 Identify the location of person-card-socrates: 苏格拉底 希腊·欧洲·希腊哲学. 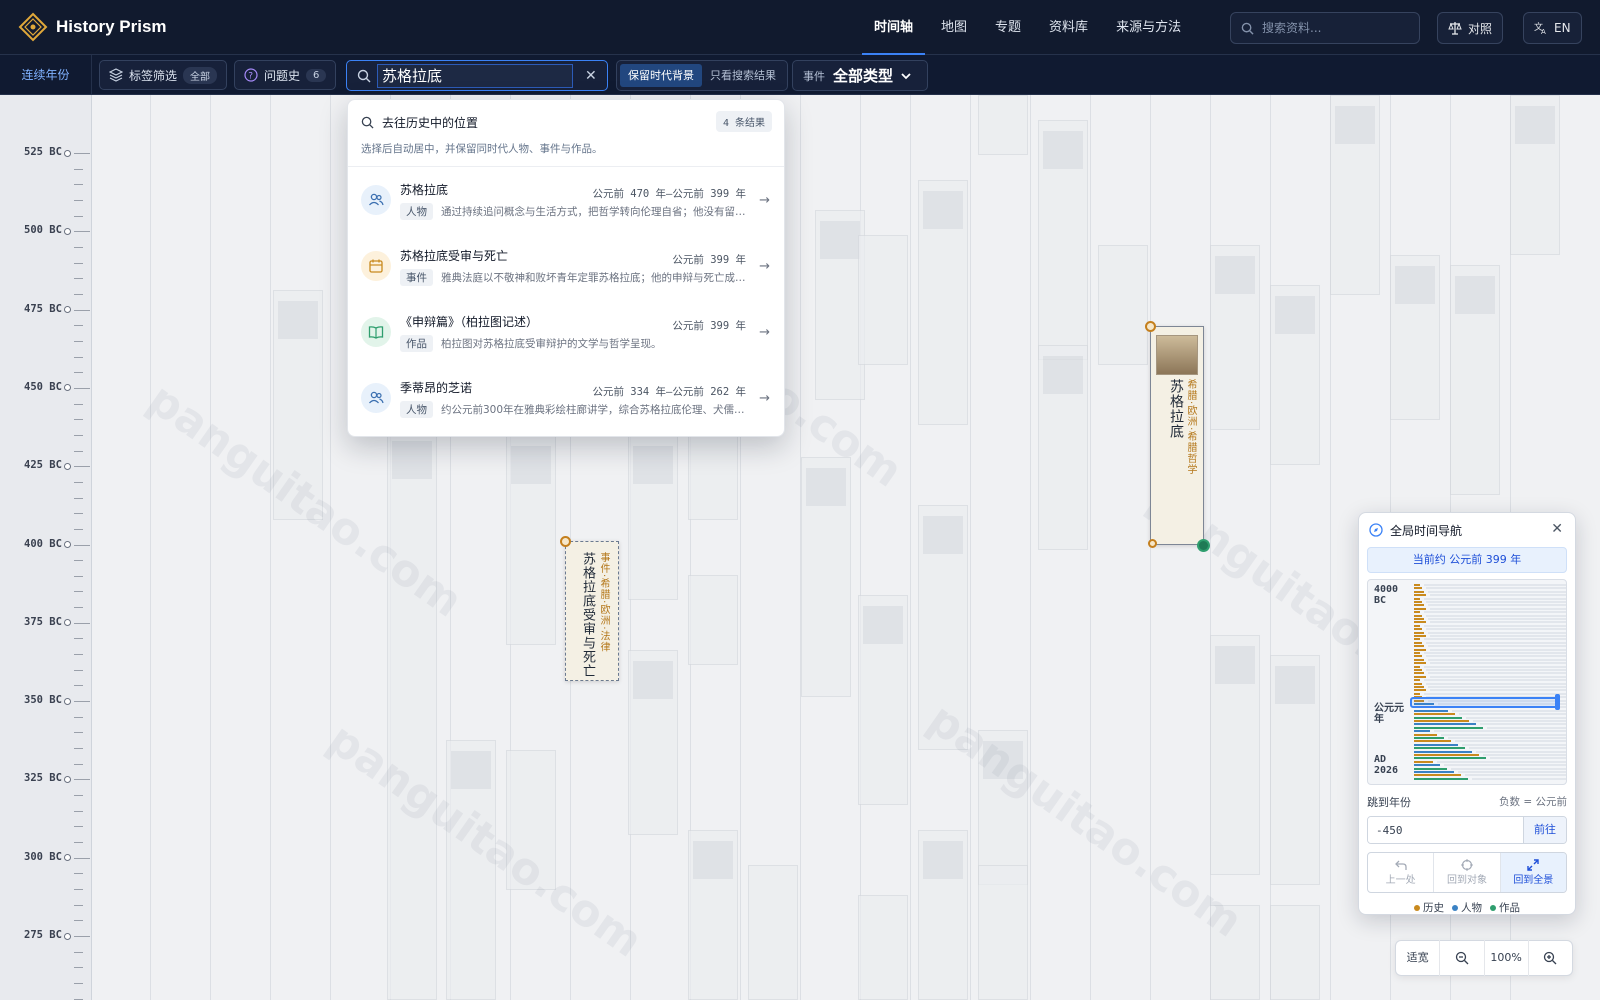
(1177, 435).